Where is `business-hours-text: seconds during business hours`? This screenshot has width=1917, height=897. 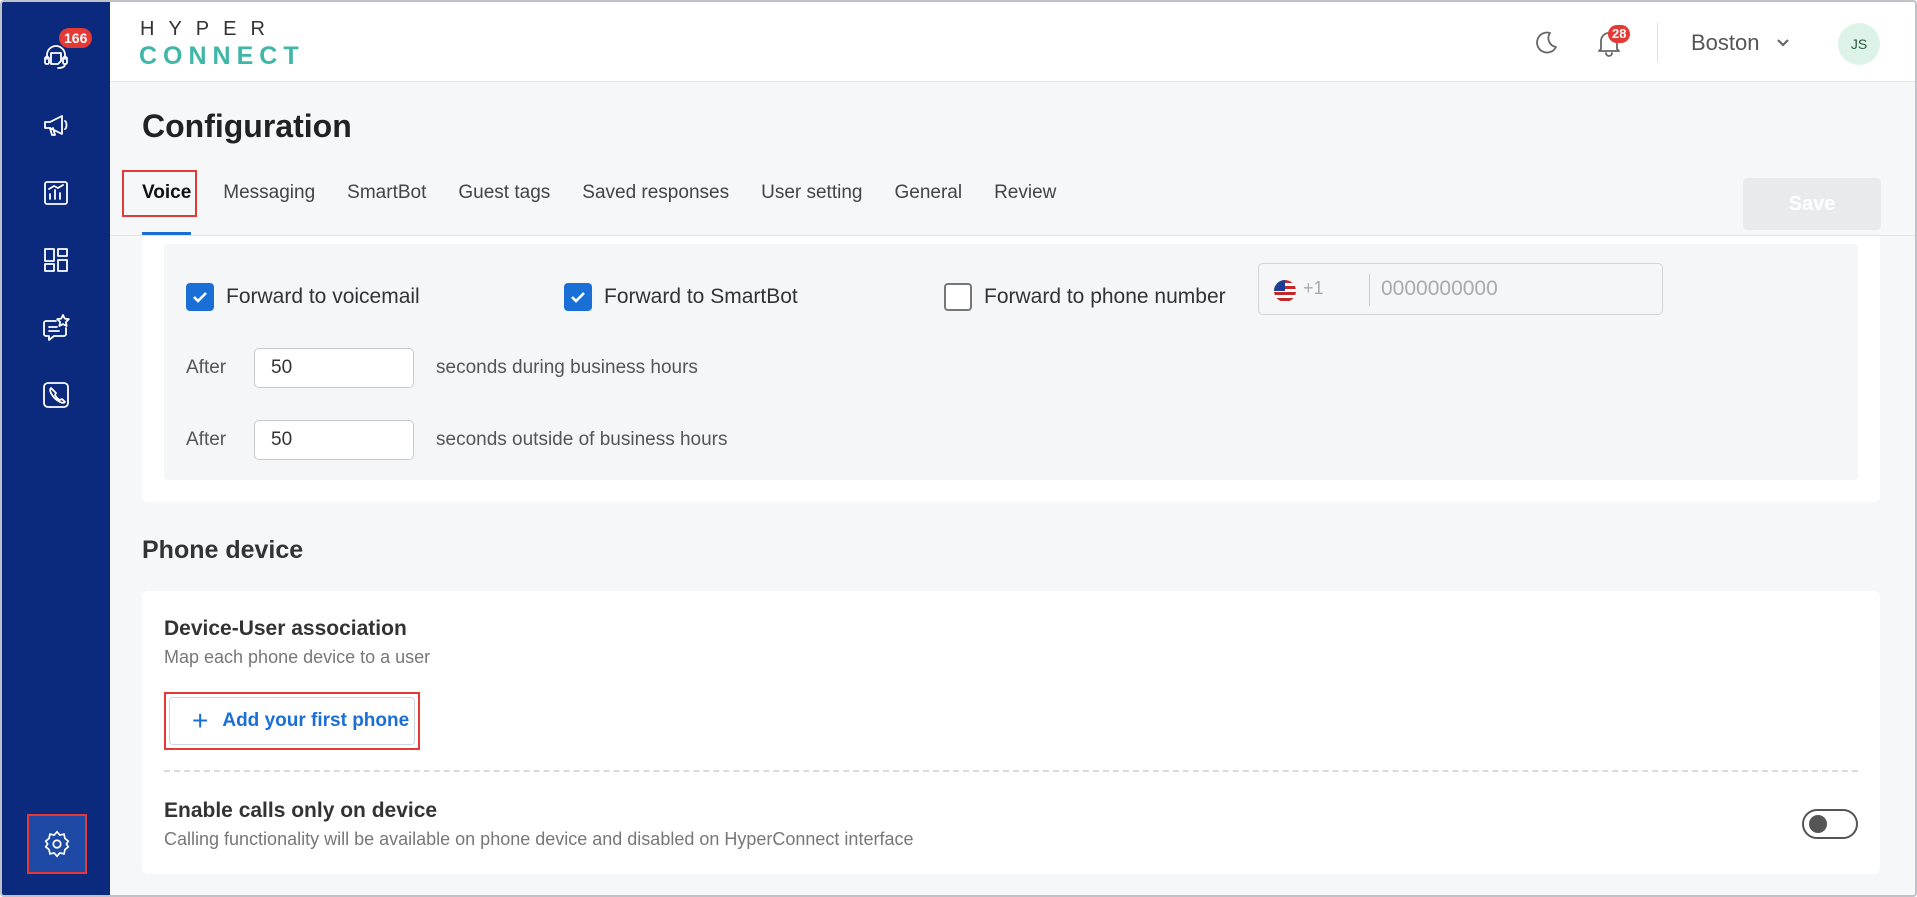
business-hours-text: seconds during business hours is located at coordinates (567, 367).